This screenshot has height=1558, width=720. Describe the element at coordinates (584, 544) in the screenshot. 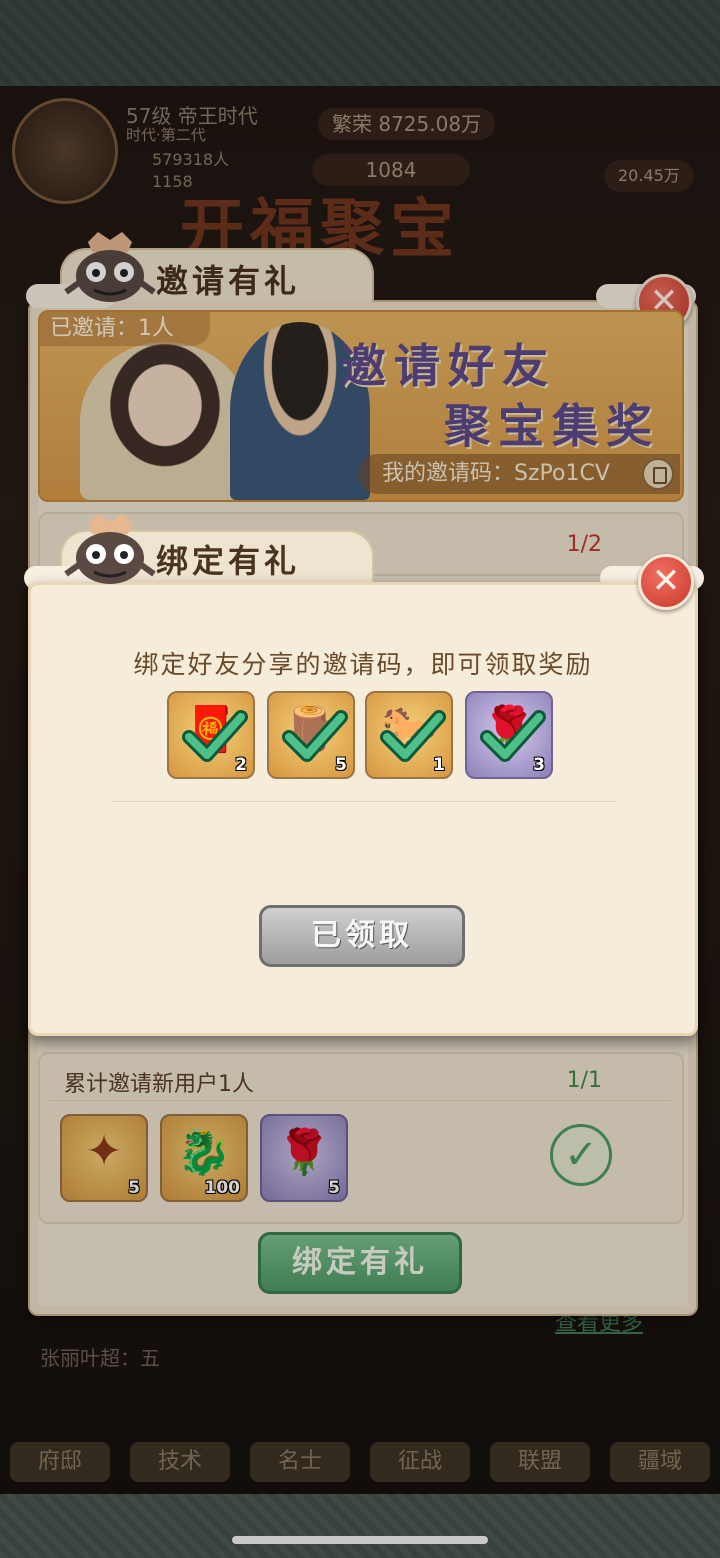

I see `section-1-progress: 1/2` at that location.